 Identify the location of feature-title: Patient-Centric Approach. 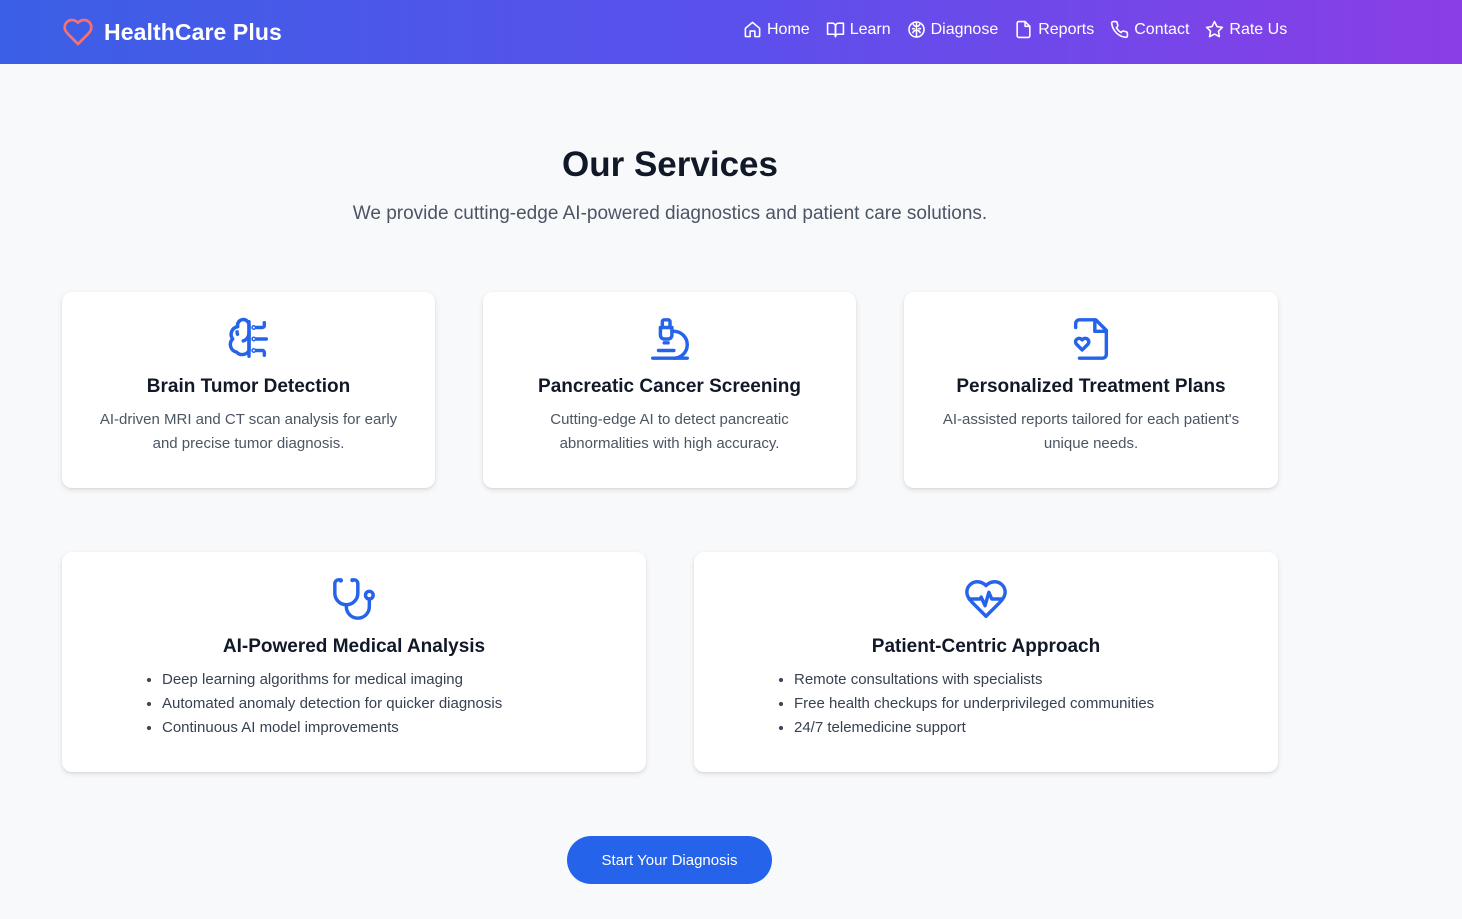
(986, 646).